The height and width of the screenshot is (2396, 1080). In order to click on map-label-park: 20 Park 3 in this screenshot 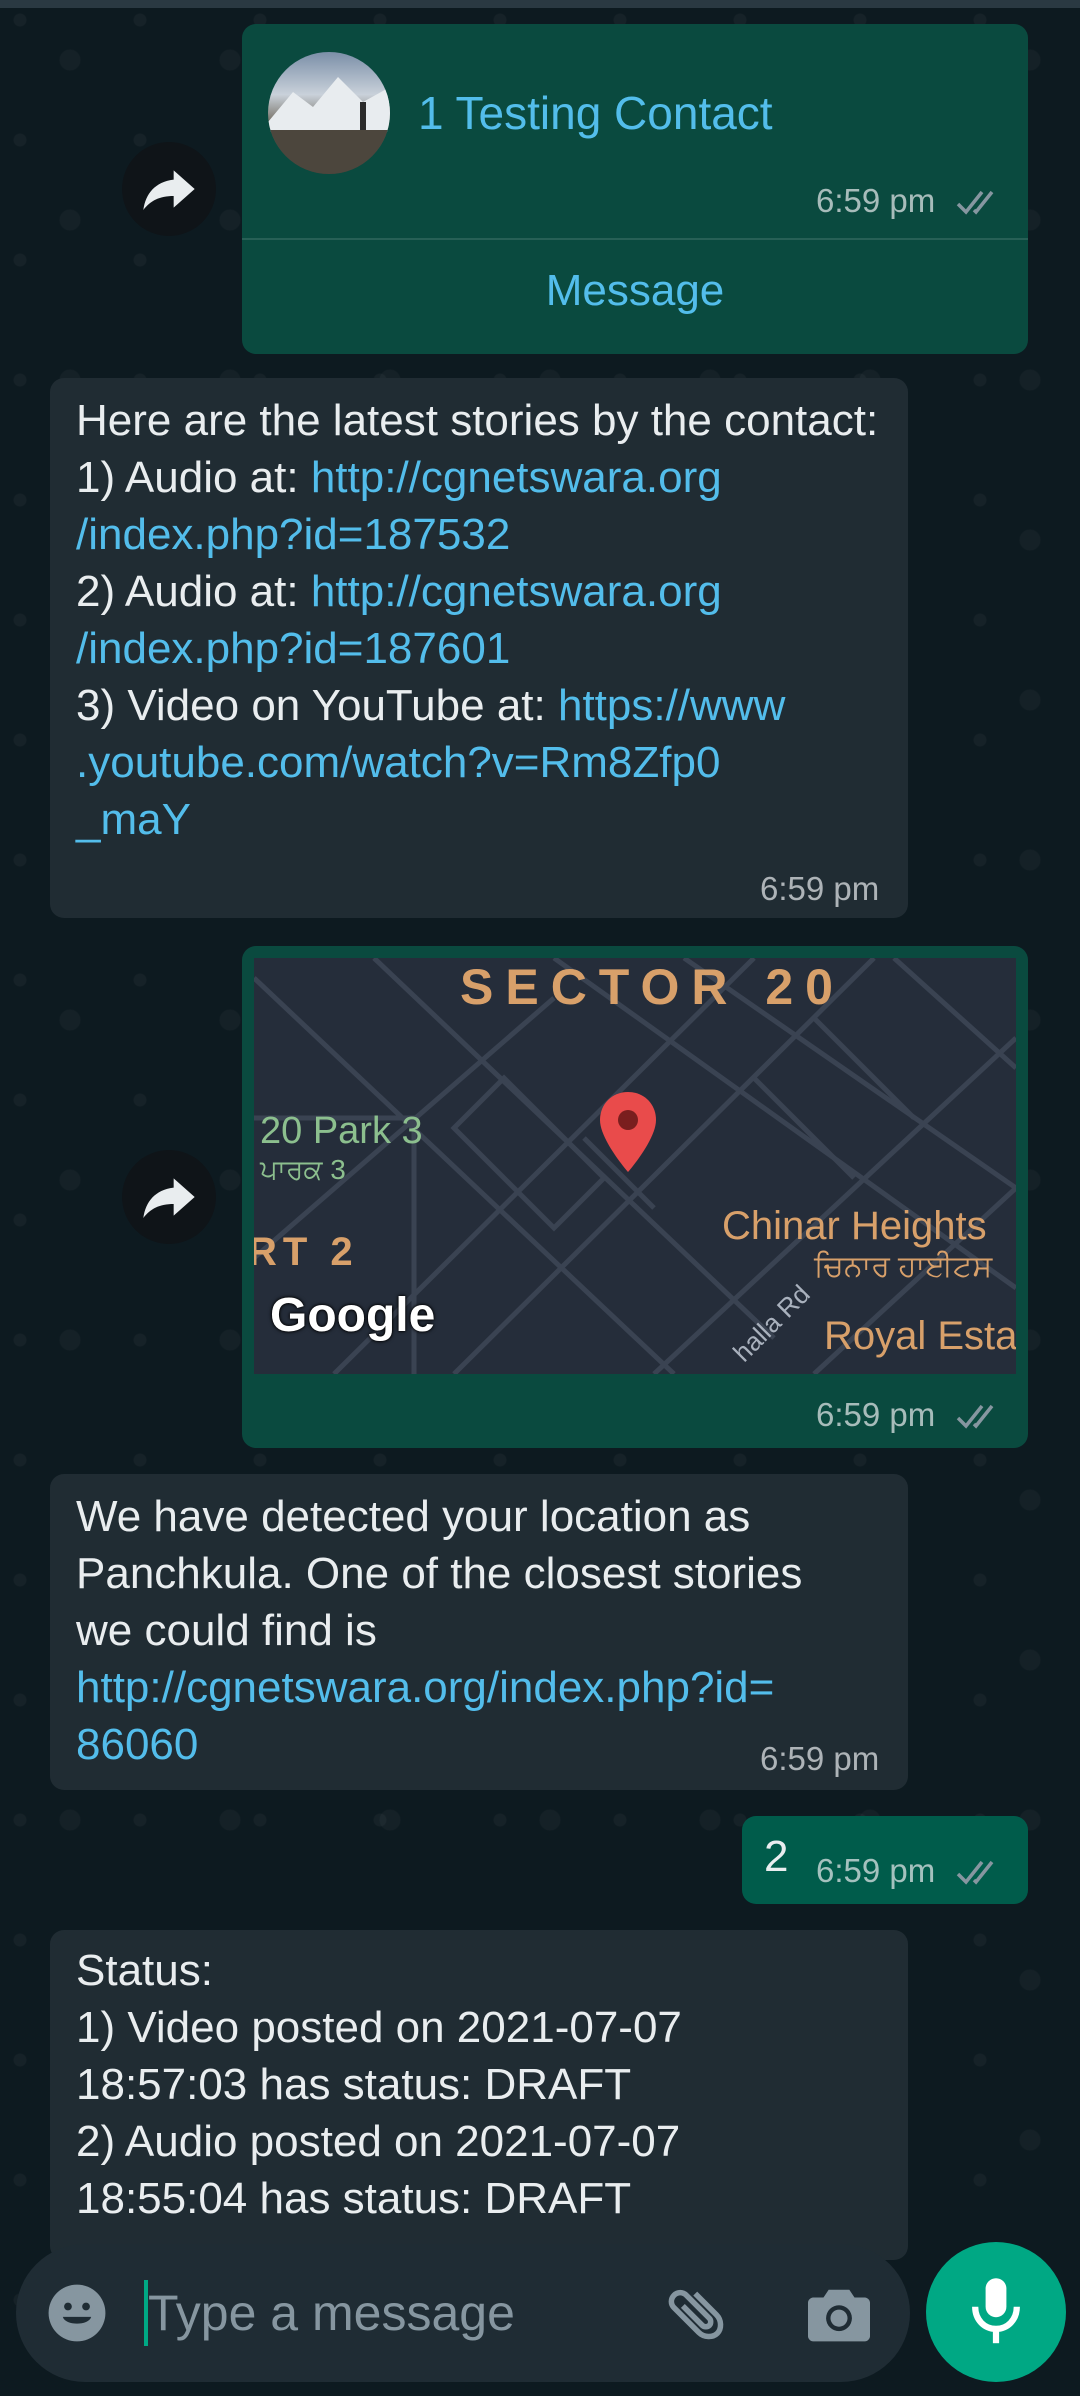, I will do `click(341, 1131)`.